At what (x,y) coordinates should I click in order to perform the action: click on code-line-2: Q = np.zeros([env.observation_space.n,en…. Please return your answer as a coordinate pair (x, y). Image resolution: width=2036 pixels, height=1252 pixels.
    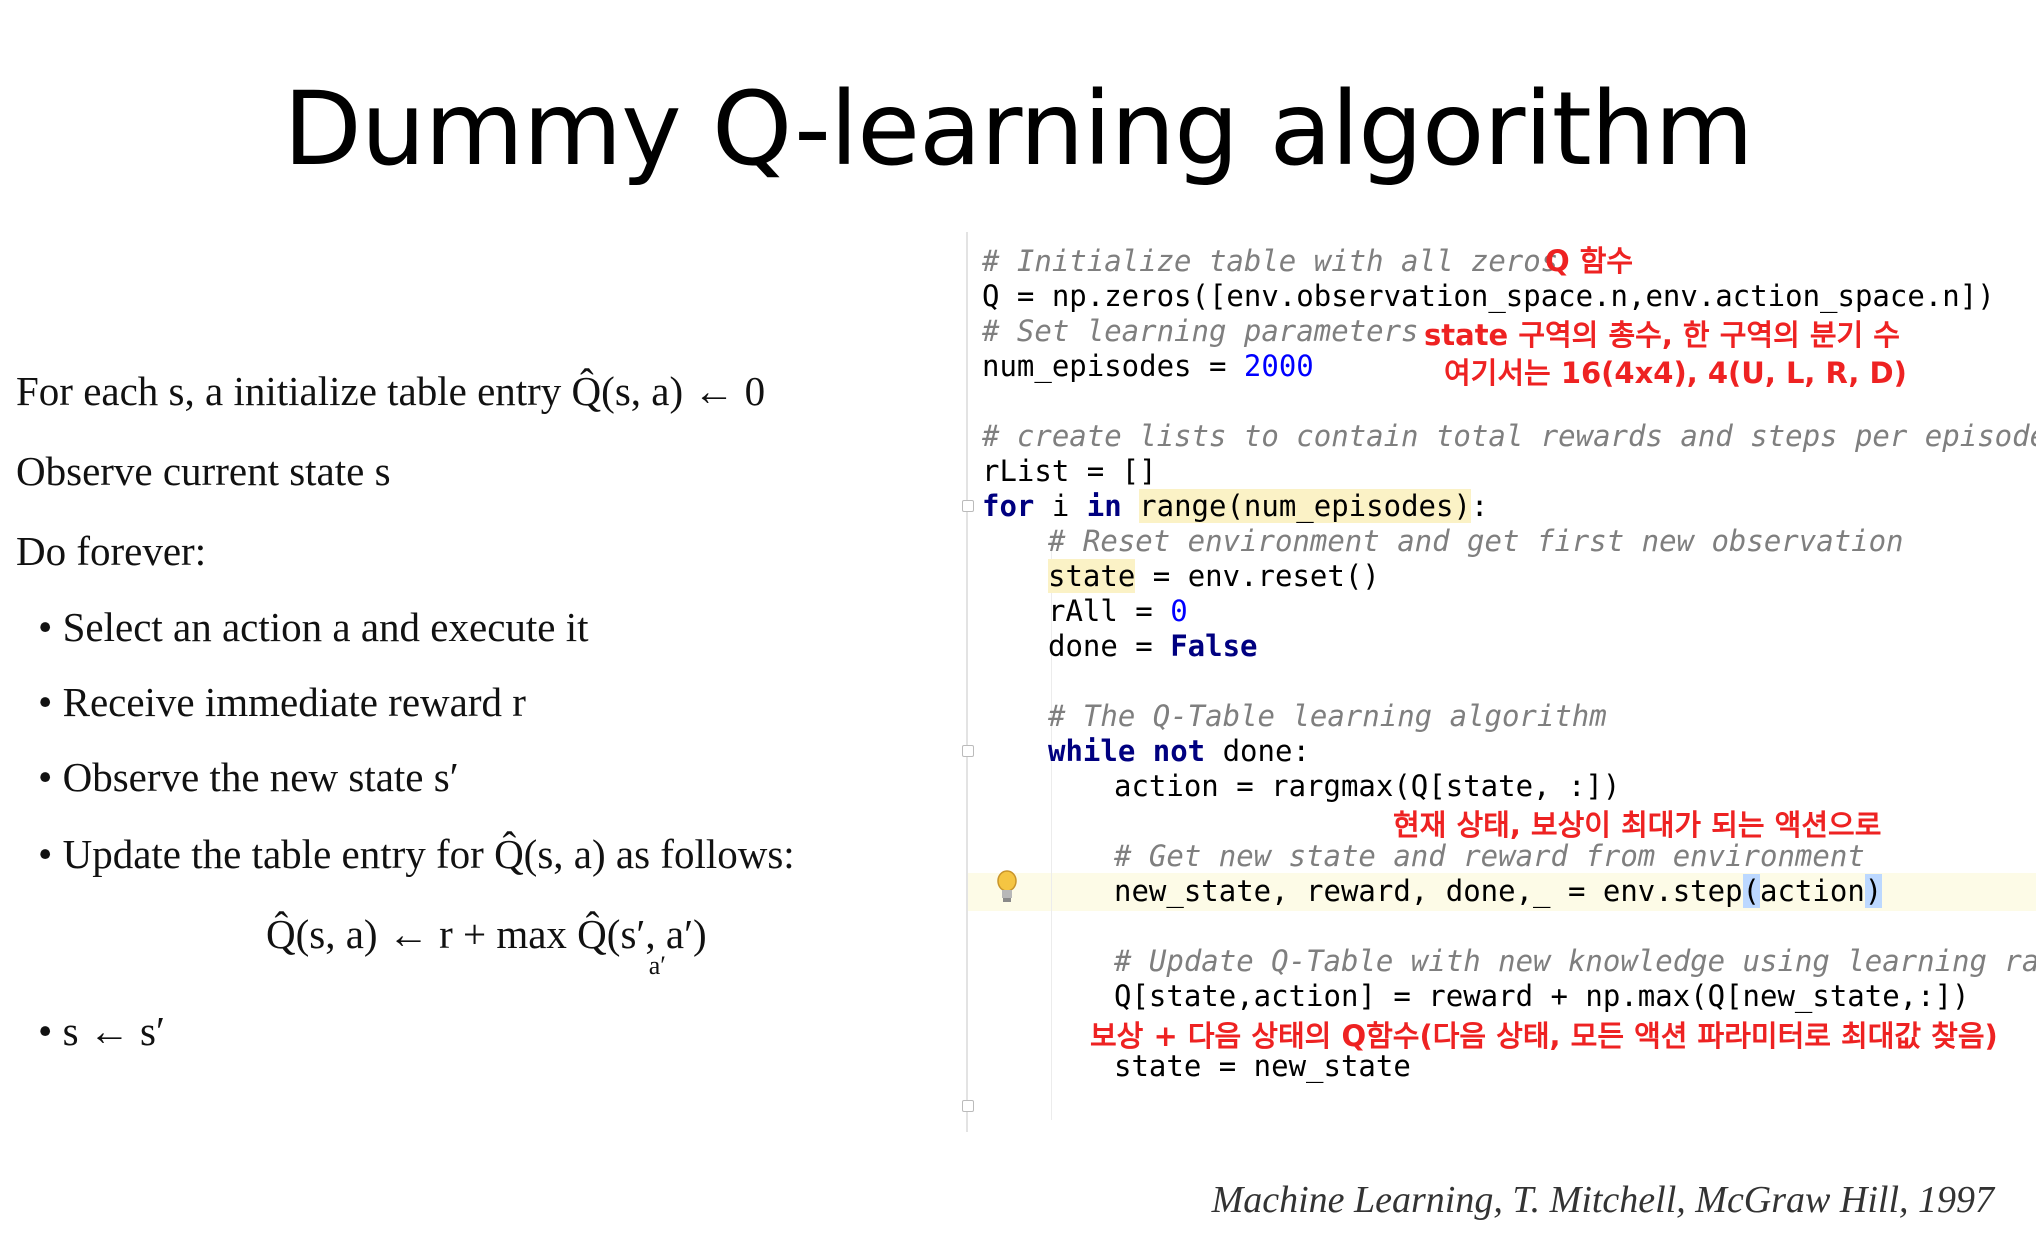
    Looking at the image, I should click on (1488, 296).